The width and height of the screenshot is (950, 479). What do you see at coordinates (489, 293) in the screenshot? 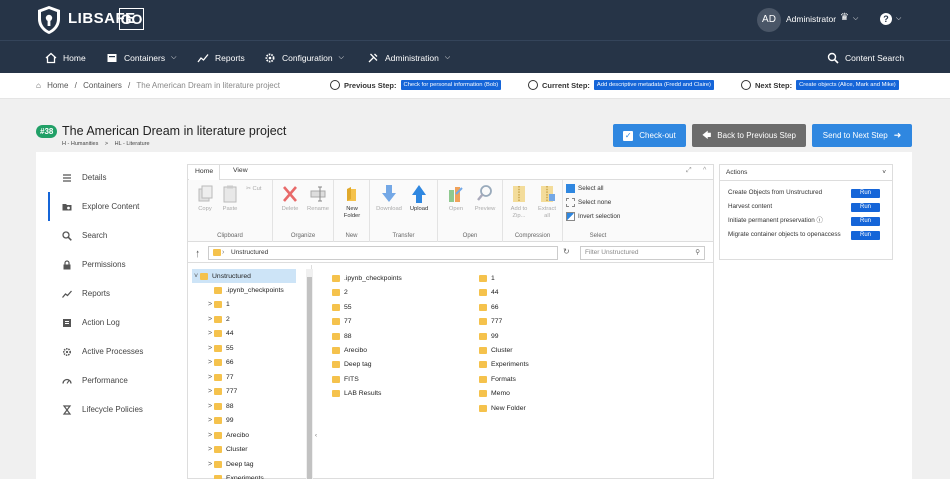
I see `file-item: 44` at bounding box center [489, 293].